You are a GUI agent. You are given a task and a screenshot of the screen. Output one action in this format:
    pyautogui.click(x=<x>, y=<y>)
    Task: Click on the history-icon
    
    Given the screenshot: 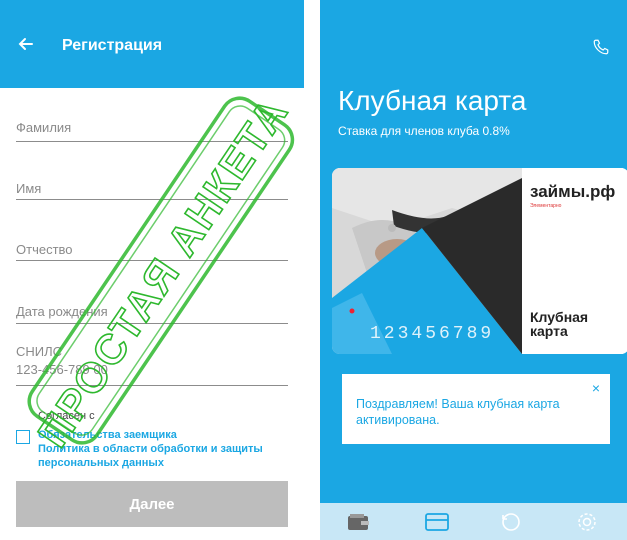 What is the action you would take?
    pyautogui.click(x=511, y=522)
    